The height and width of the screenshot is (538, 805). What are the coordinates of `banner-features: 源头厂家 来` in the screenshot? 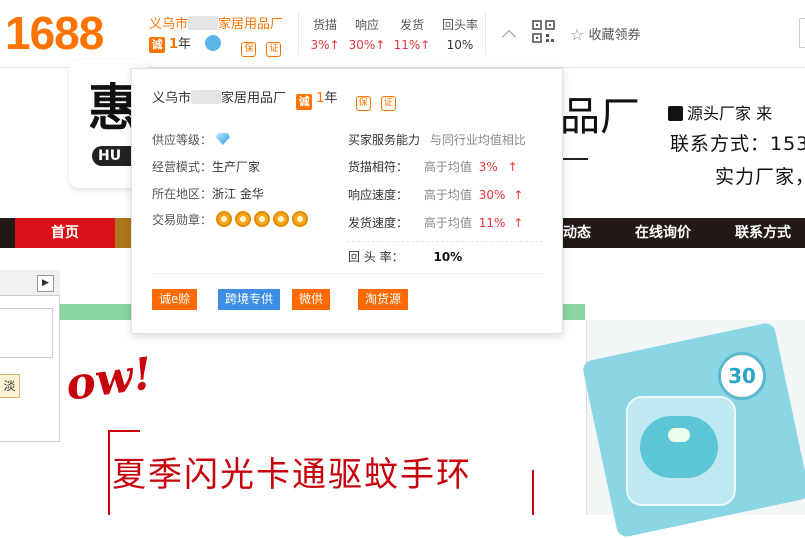 It's located at (720, 112).